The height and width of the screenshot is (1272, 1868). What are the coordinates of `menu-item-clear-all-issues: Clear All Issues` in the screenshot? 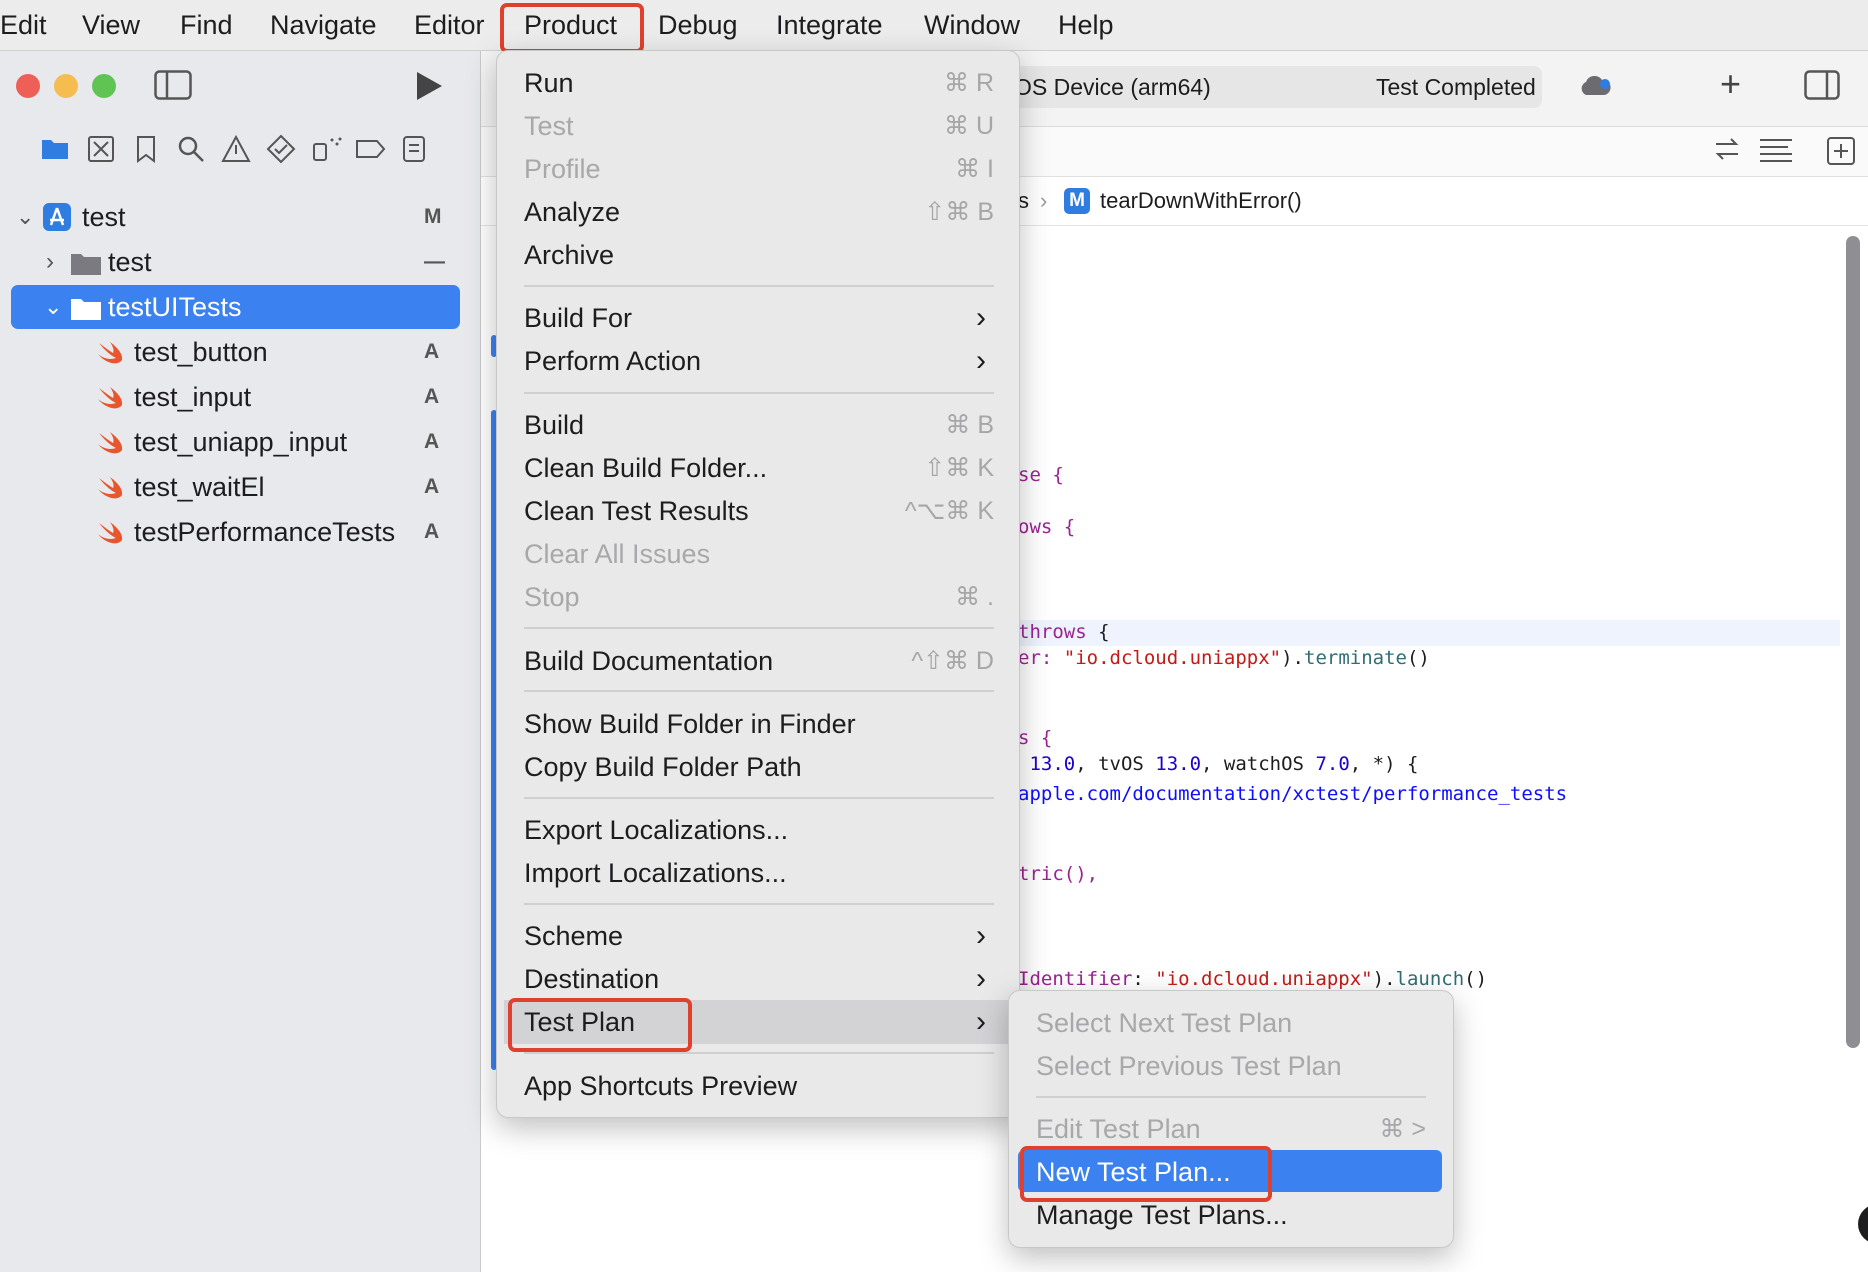 It's located at (617, 554).